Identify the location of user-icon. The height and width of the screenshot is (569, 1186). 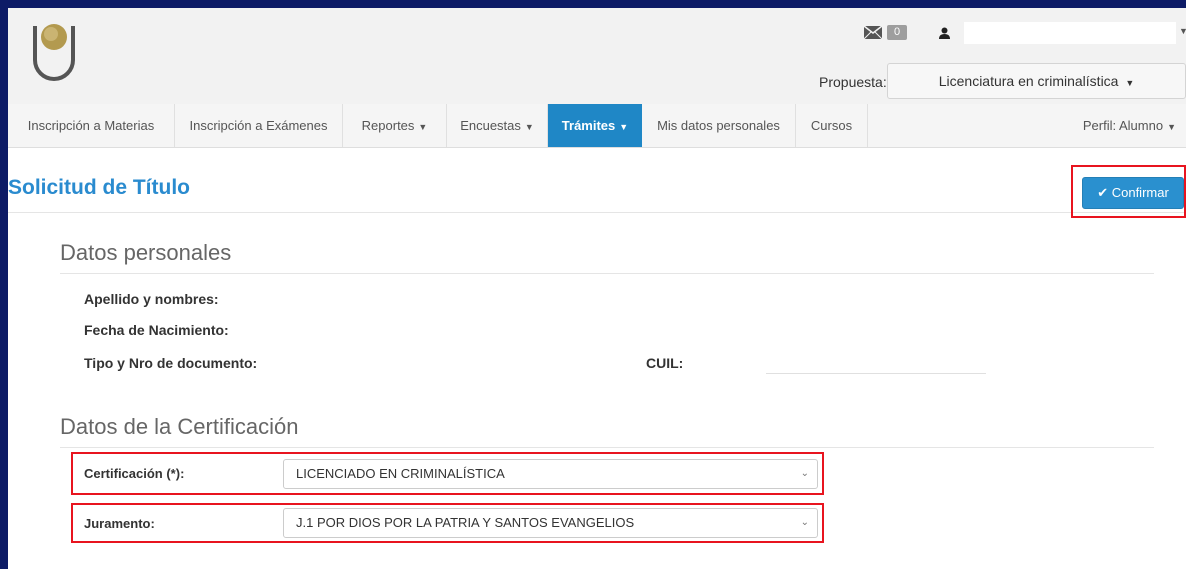
(944, 33).